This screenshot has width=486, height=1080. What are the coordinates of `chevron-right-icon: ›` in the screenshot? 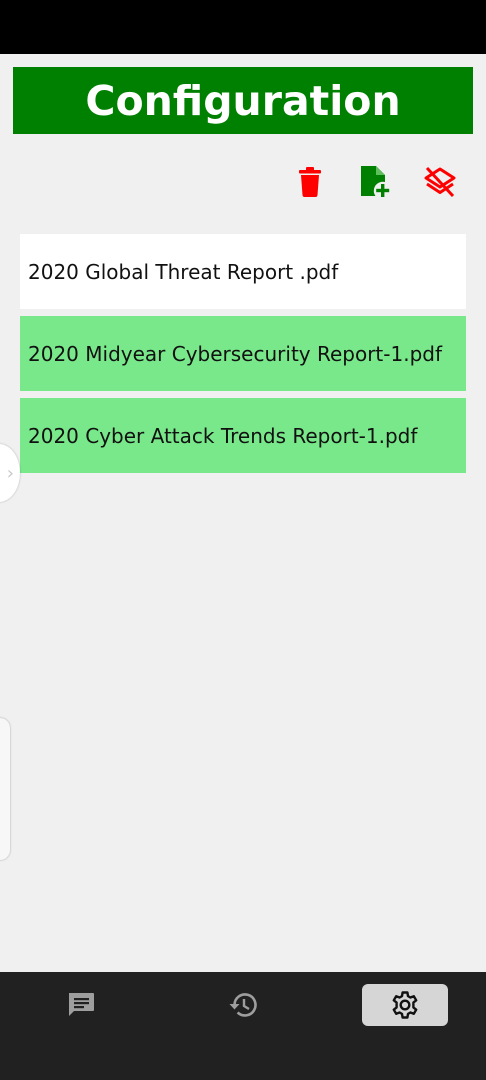 It's located at (10, 473).